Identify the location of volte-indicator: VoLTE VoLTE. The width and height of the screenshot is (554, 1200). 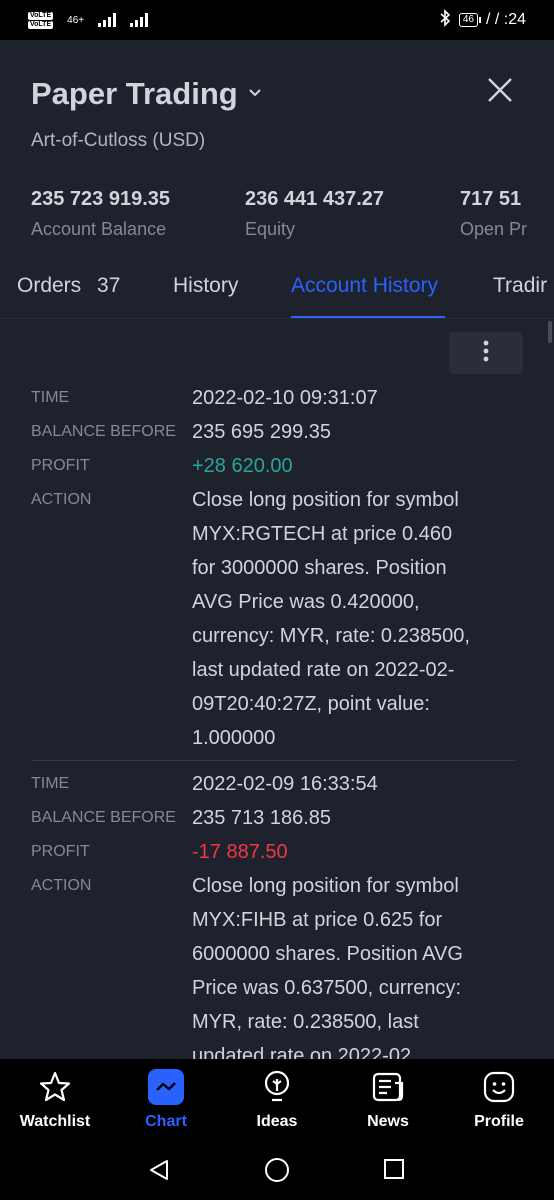
(41, 20).